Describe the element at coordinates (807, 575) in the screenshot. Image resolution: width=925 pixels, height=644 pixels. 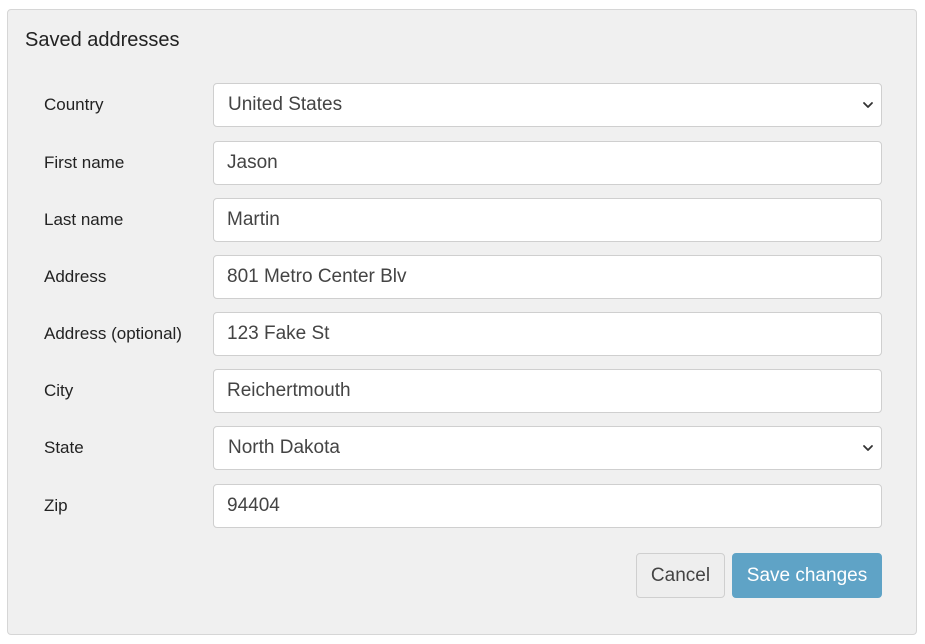
I see `save-changes-button: Save changes` at that location.